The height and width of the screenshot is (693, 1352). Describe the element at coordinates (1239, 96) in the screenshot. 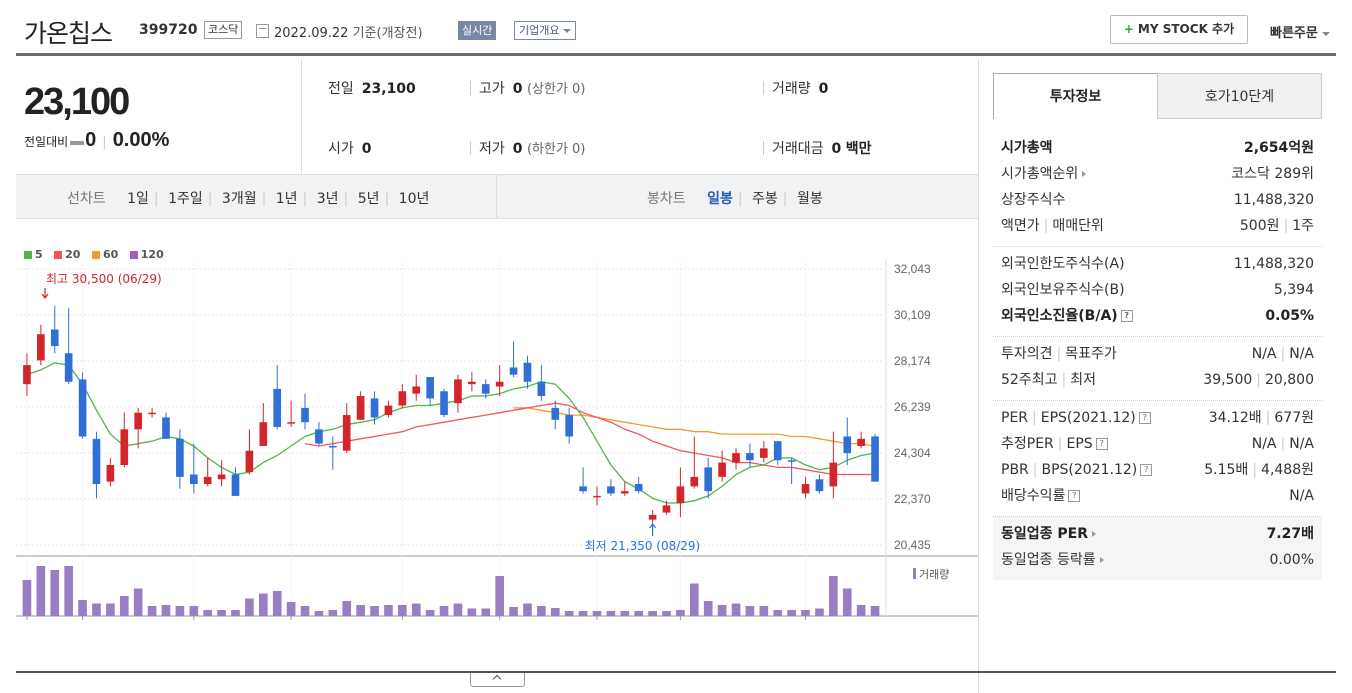

I see `tab-orderbook-10: 호가10단계` at that location.